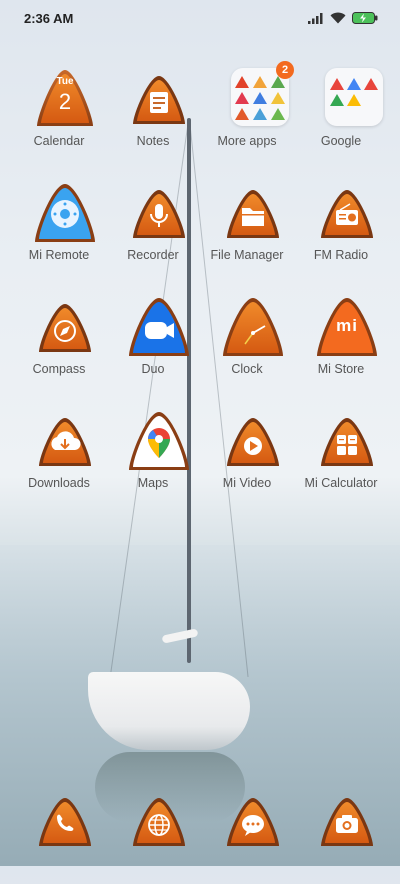 The height and width of the screenshot is (884, 400). Describe the element at coordinates (347, 441) in the screenshot. I see `calculator-icon` at that location.